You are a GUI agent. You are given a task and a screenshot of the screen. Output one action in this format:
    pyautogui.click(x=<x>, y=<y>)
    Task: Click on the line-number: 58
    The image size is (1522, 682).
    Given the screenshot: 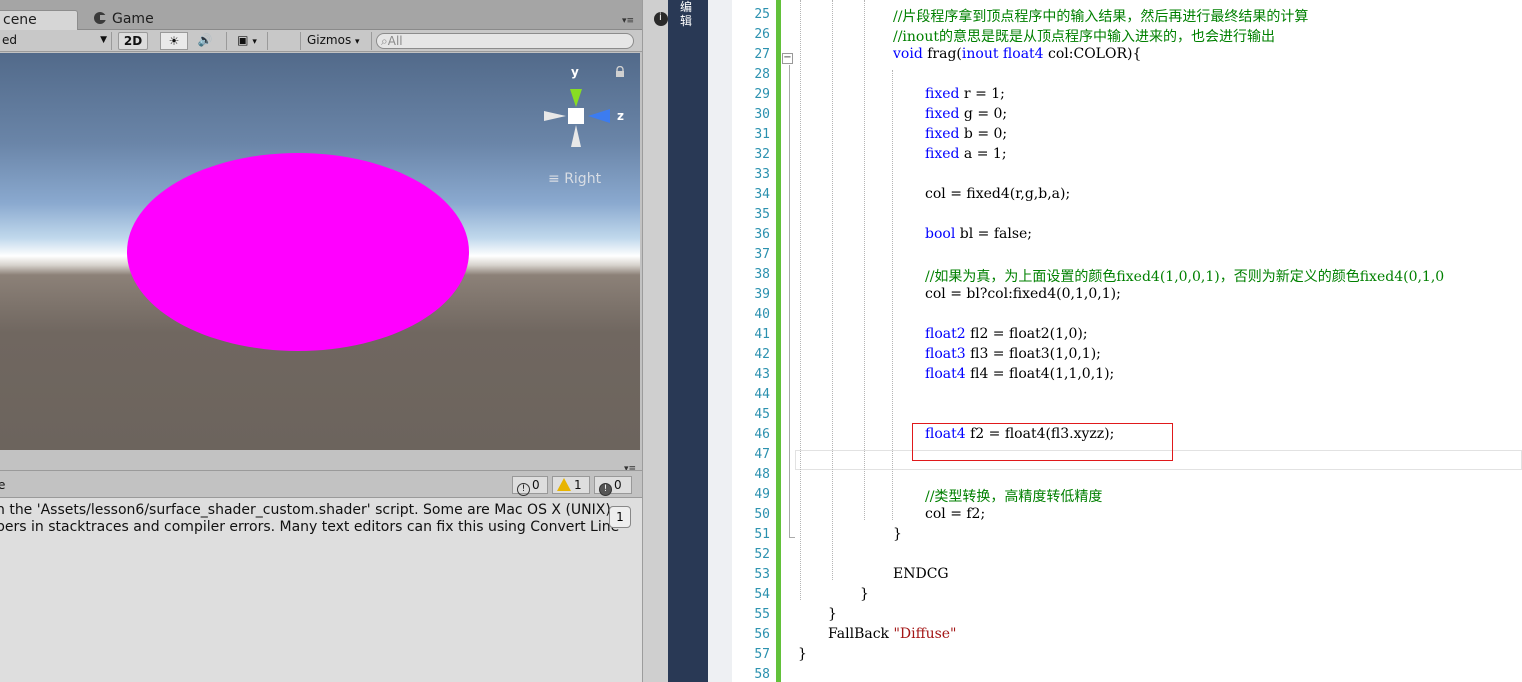 What is the action you would take?
    pyautogui.click(x=762, y=674)
    